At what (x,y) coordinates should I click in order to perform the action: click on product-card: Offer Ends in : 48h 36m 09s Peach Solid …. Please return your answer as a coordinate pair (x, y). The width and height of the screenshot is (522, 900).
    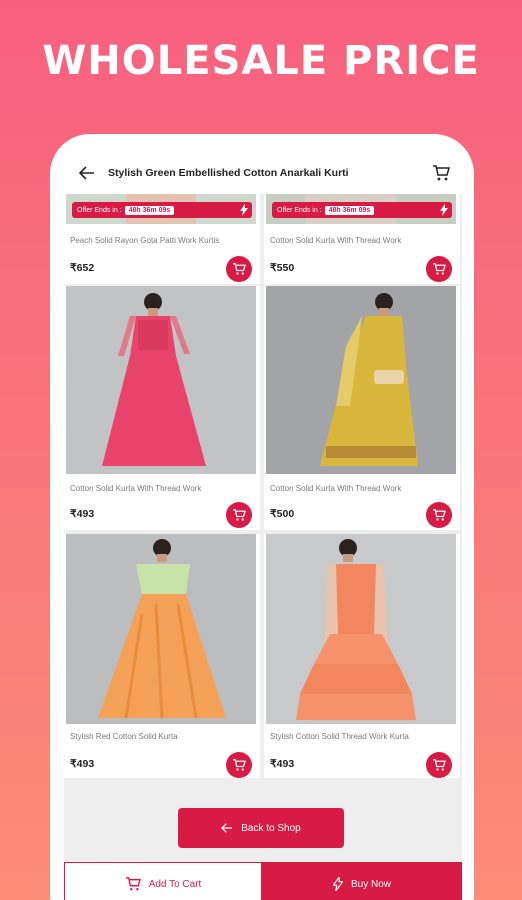
    Looking at the image, I should click on (162, 239).